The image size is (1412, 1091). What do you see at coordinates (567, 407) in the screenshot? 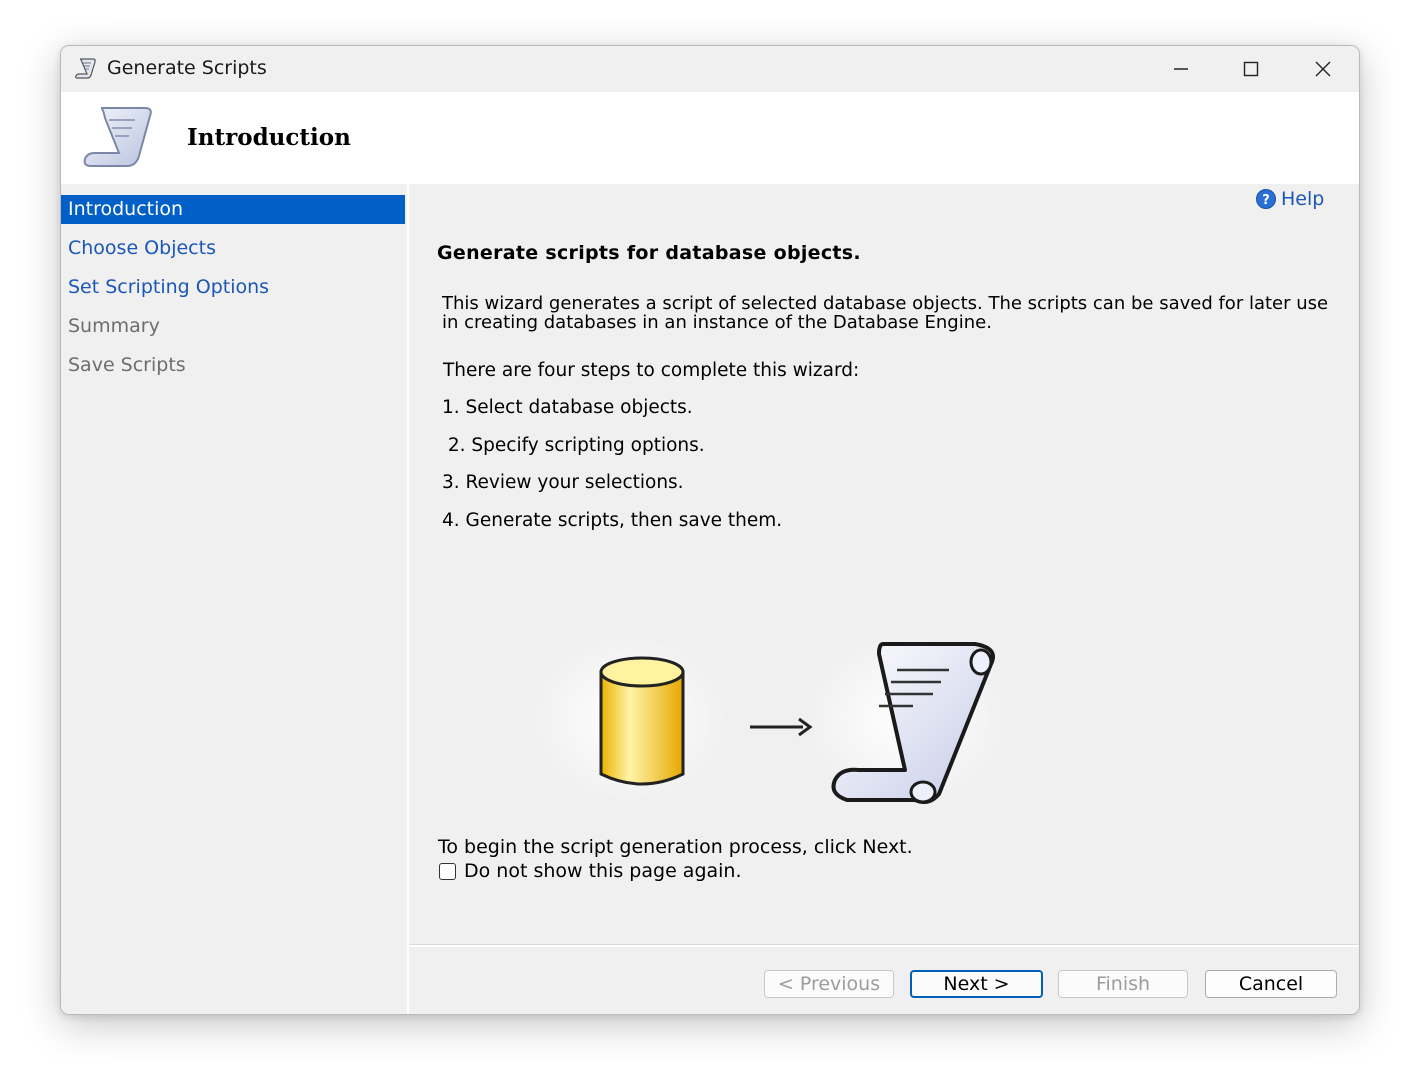
I see `step-item: 1. Select database objects.` at bounding box center [567, 407].